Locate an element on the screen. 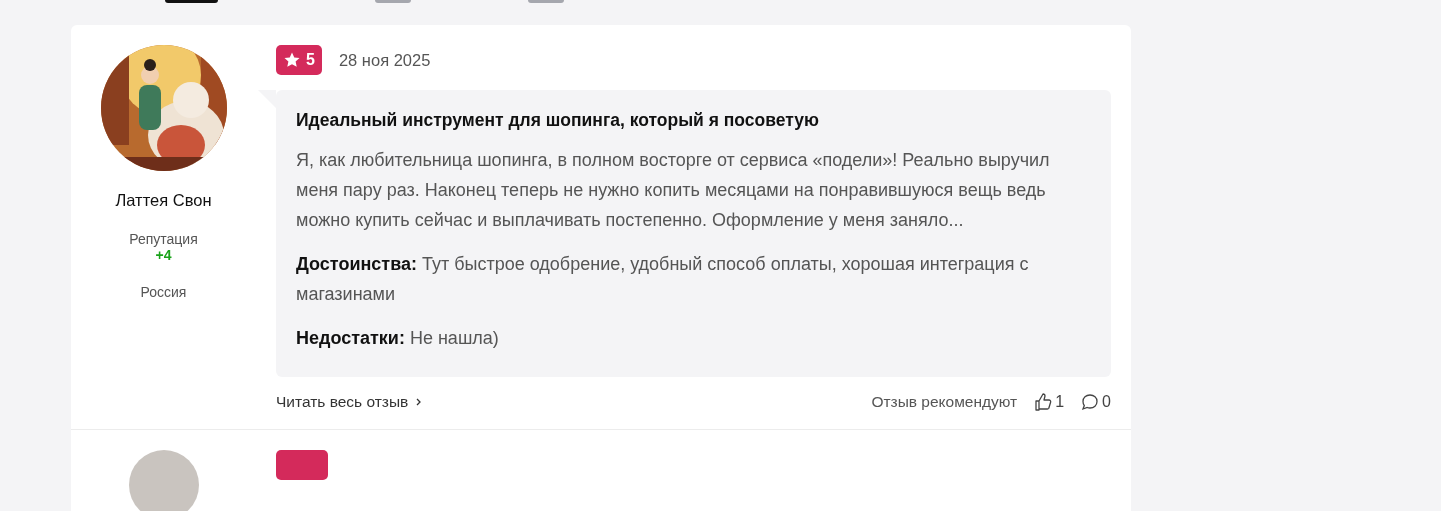  author-country: Россия is located at coordinates (163, 292).